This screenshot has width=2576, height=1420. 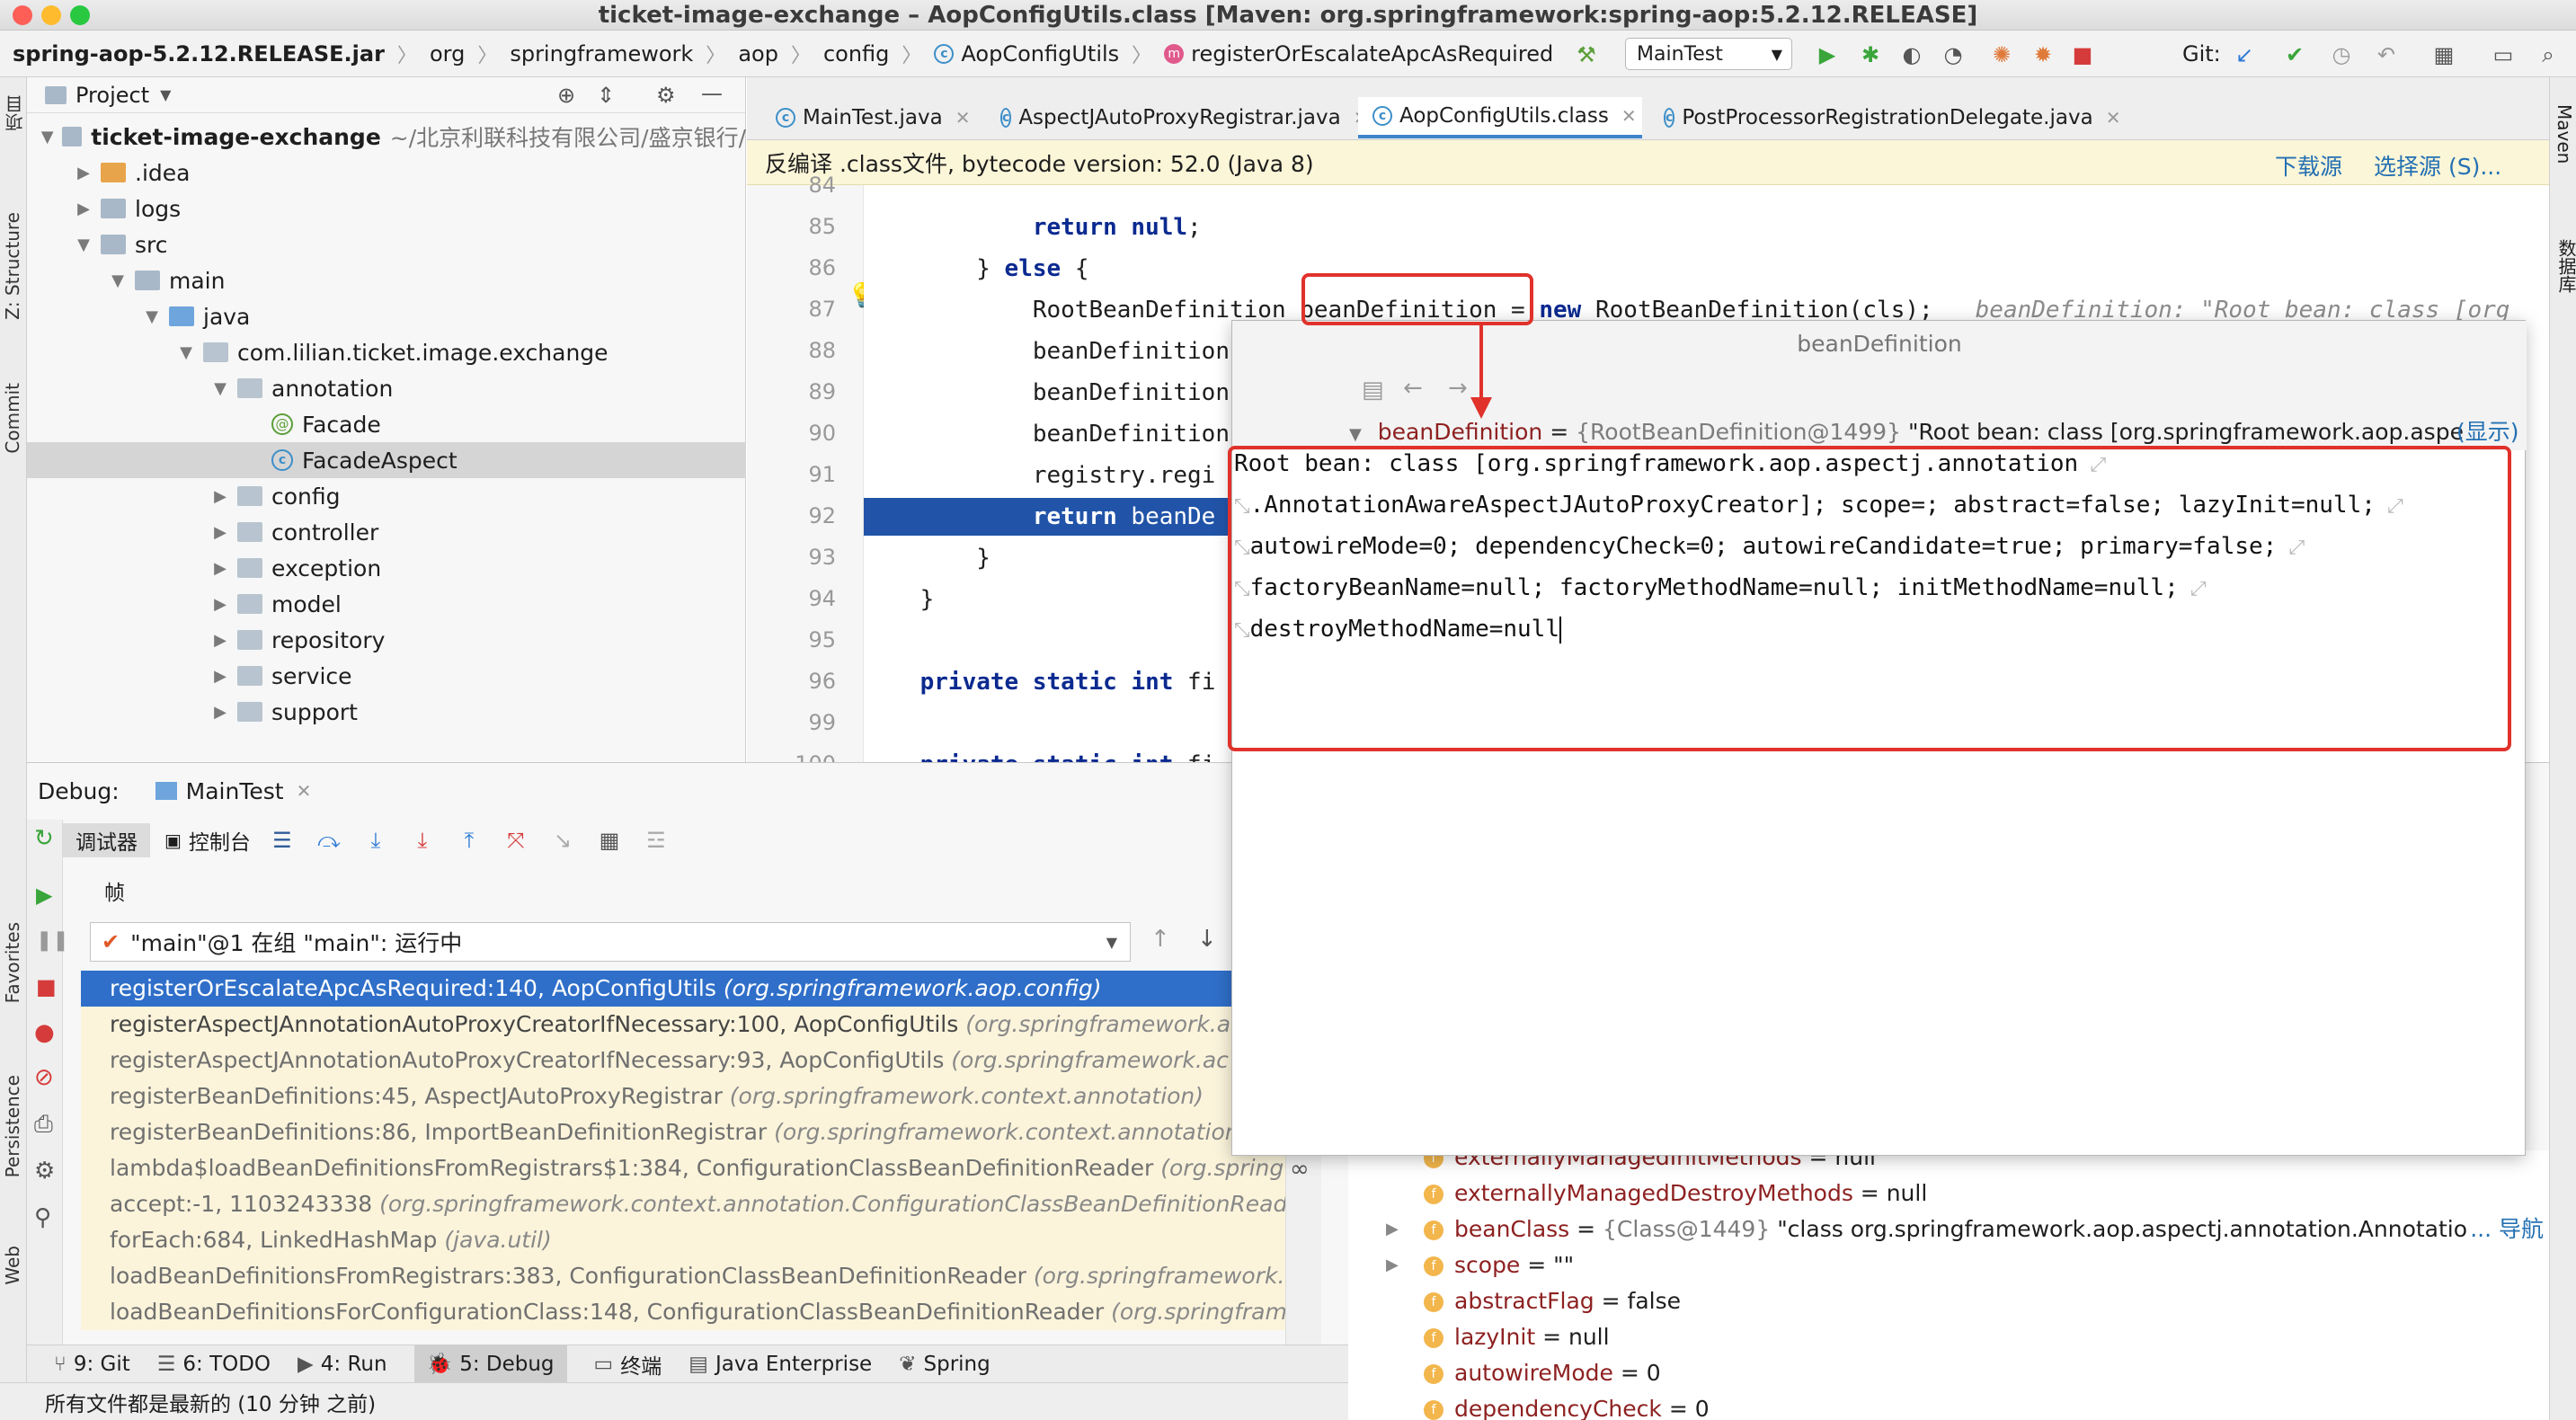 What do you see at coordinates (780, 1364) in the screenshot?
I see `bottom-tab: ▤ Java Enterprise` at bounding box center [780, 1364].